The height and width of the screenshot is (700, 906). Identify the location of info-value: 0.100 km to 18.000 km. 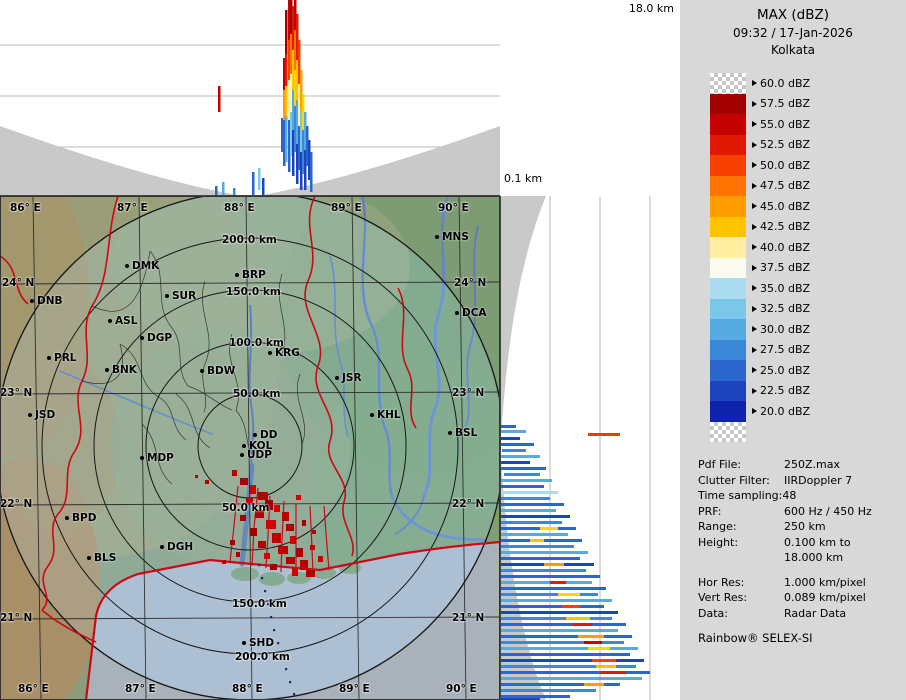
(817, 550).